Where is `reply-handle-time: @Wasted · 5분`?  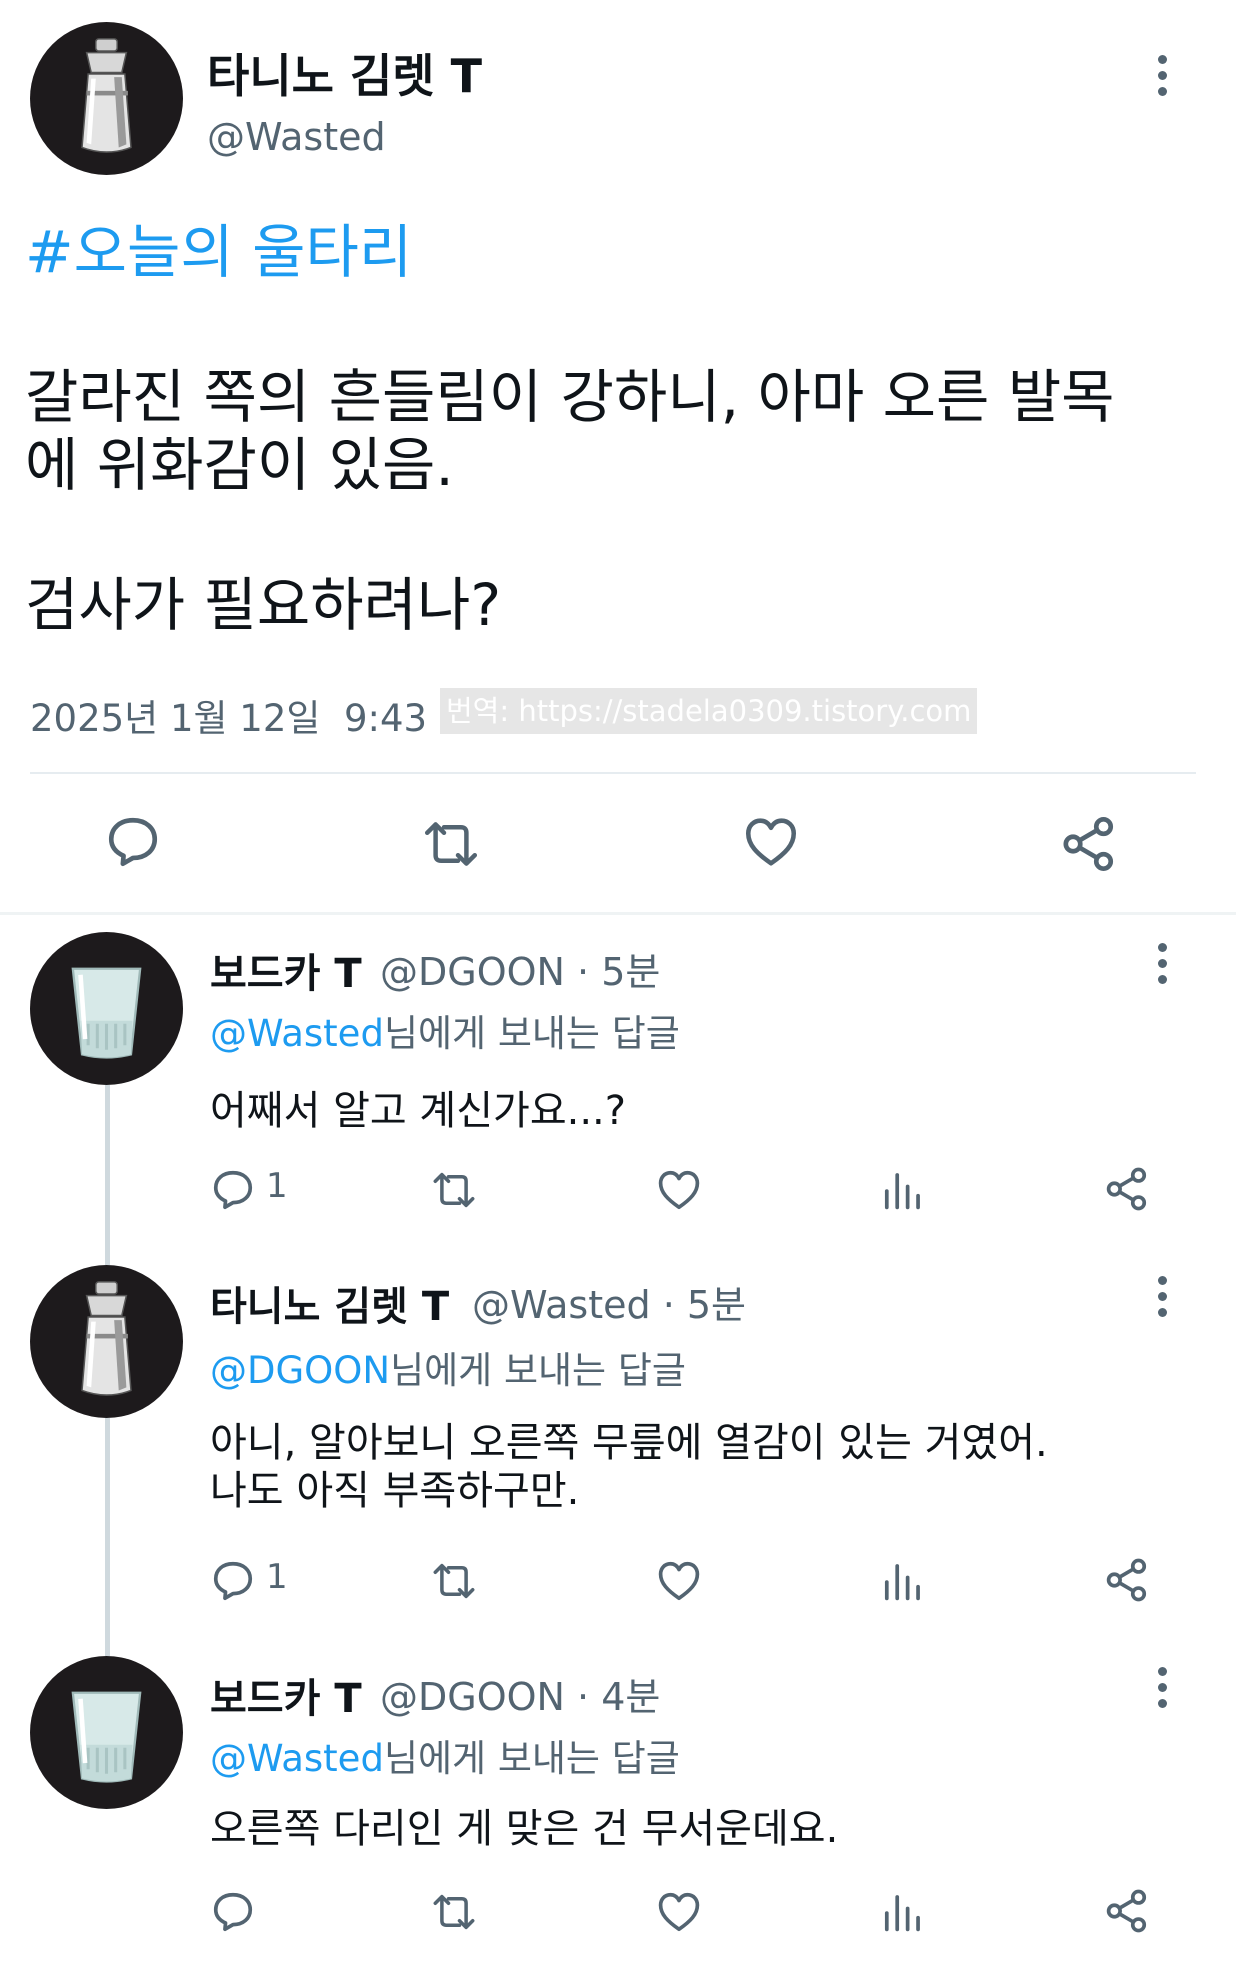 reply-handle-time: @Wasted · 5분 is located at coordinates (609, 1301).